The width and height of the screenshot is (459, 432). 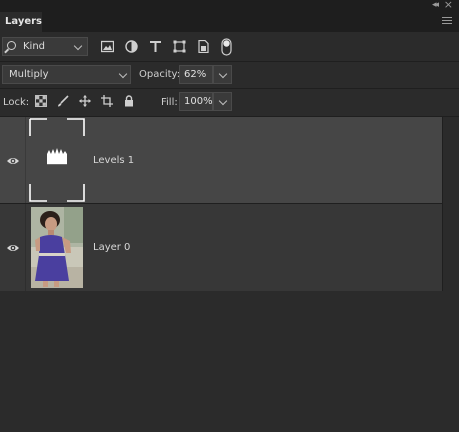 What do you see at coordinates (41, 101) in the screenshot?
I see `lock-transparent-pixels-icon` at bounding box center [41, 101].